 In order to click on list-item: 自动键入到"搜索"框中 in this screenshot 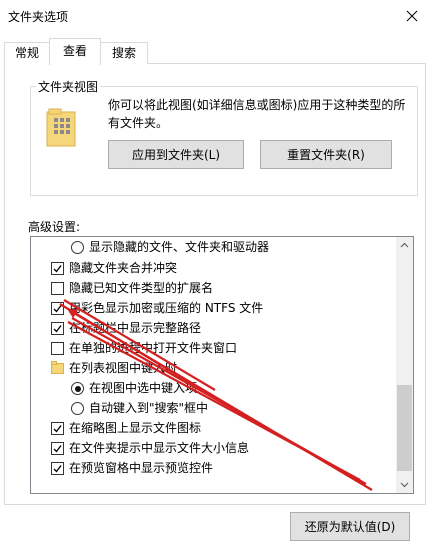, I will do `click(211, 408)`.